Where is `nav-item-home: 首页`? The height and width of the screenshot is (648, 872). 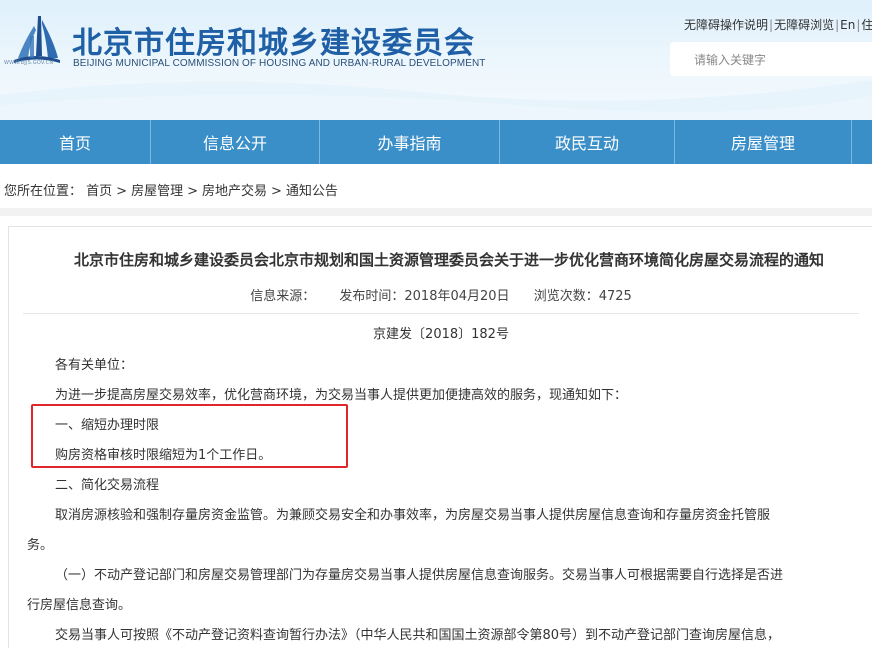 nav-item-home: 首页 is located at coordinates (75, 142).